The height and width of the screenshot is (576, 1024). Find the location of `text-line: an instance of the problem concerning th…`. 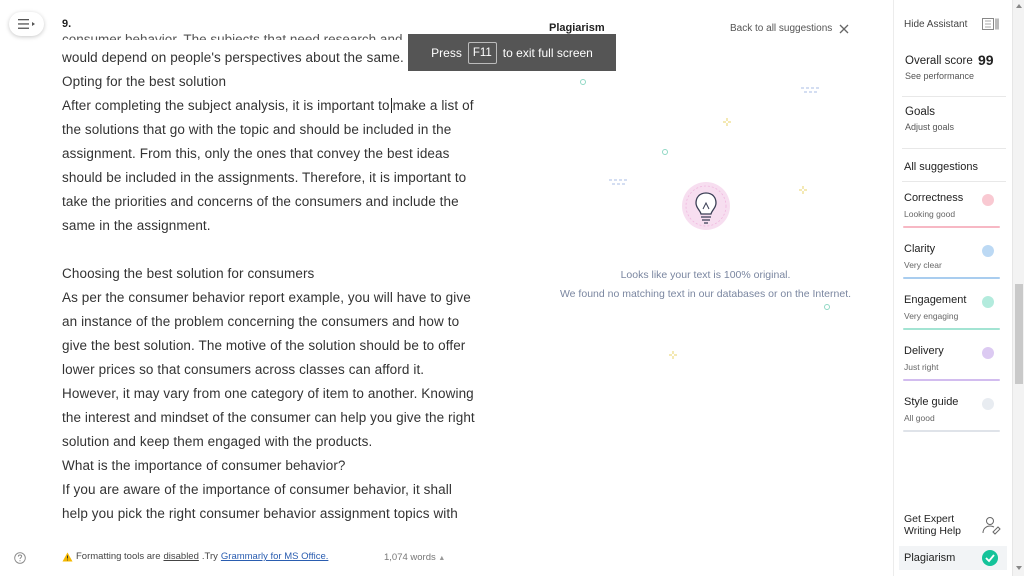

text-line: an instance of the problem concerning th… is located at coordinates (261, 321).